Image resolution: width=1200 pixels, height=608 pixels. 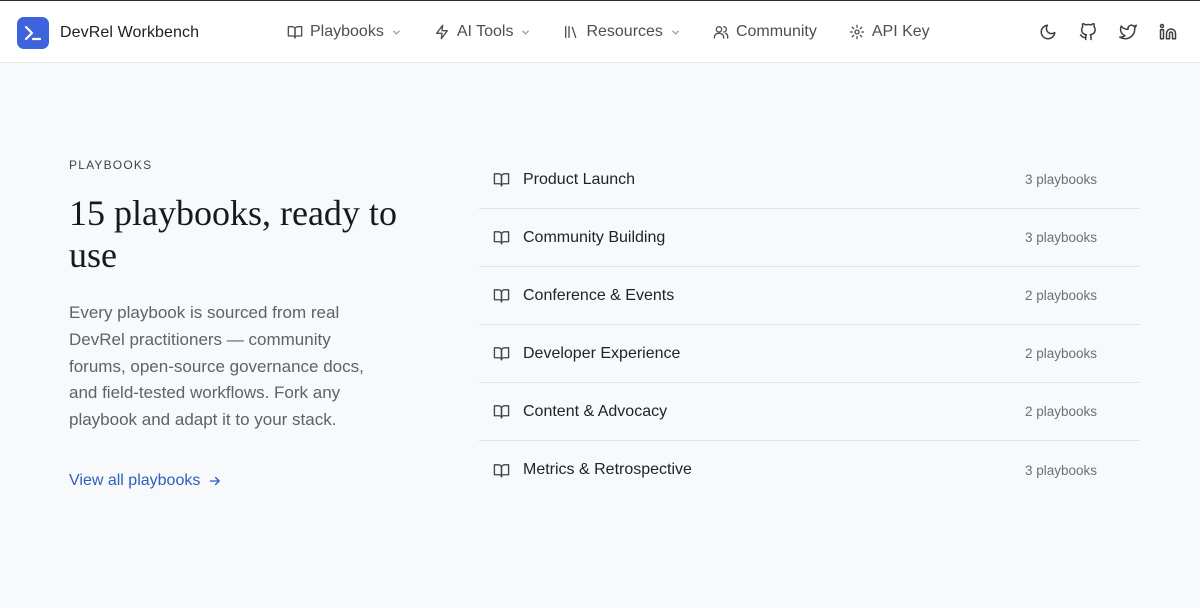 I want to click on nav-resources-label: Resources, so click(x=624, y=31).